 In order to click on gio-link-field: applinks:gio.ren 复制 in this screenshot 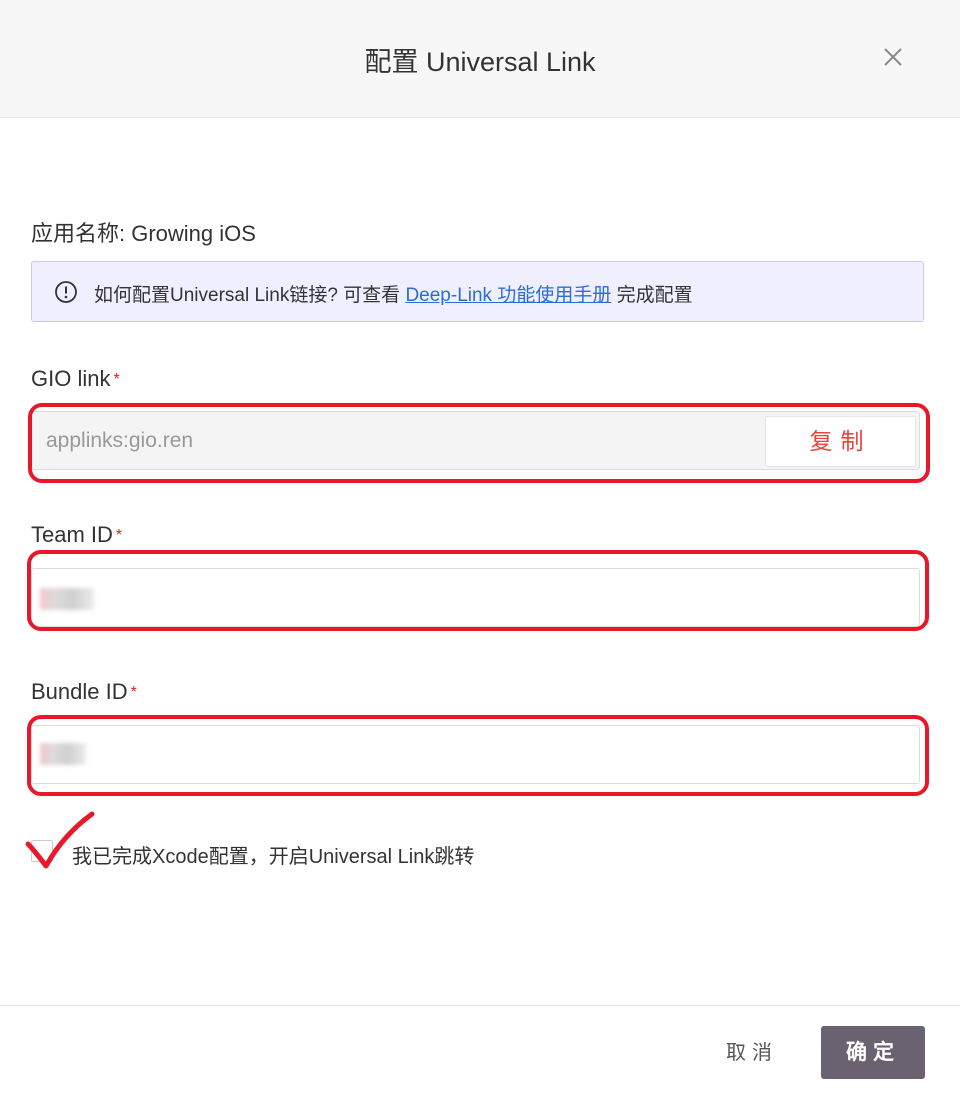, I will do `click(475, 440)`.